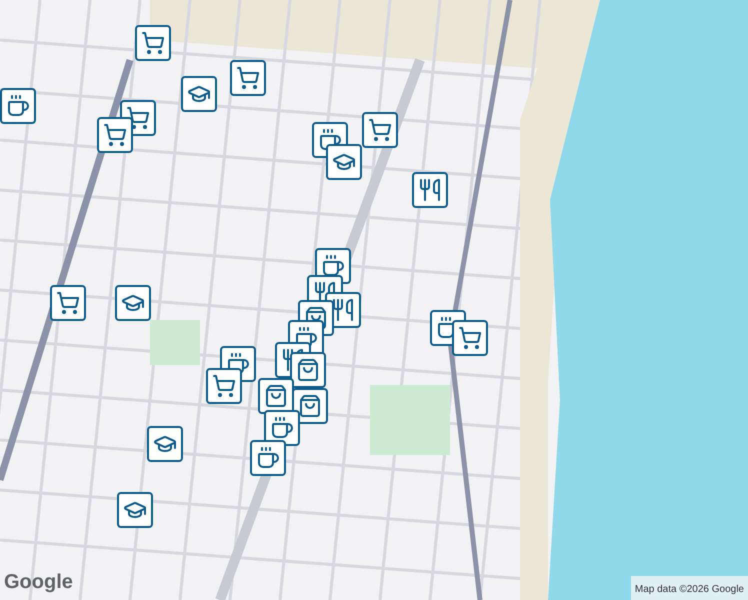 The image size is (748, 600). Describe the element at coordinates (689, 589) in the screenshot. I see `map-attribution: Map data ©2026 Google` at that location.